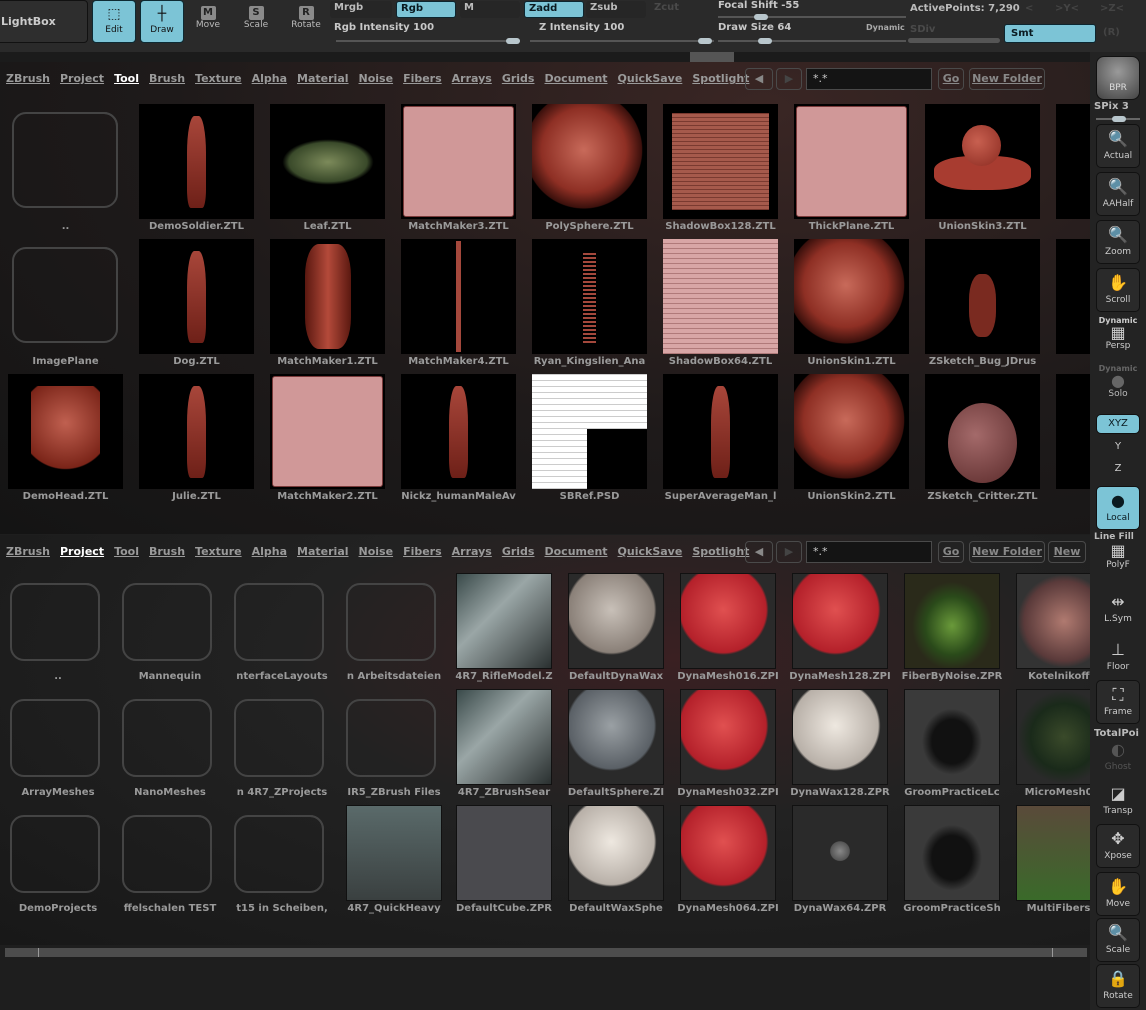 This screenshot has width=1146, height=1010. Describe the element at coordinates (1118, 508) in the screenshot. I see `local-button: ● Local` at that location.